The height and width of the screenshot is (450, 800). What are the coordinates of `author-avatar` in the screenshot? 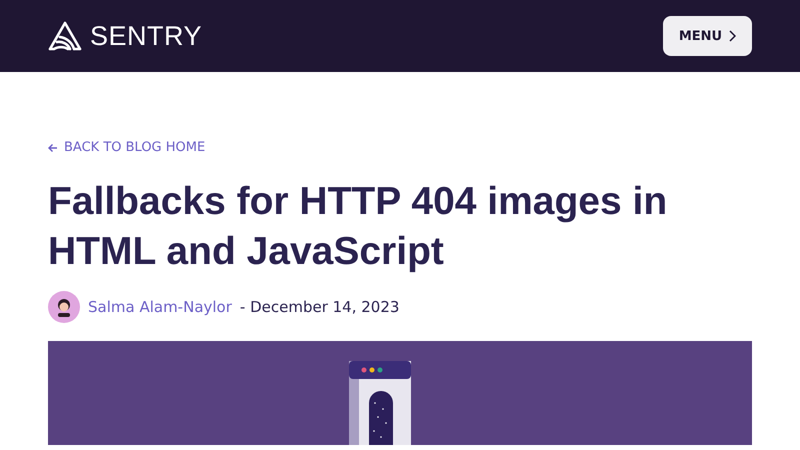 It's located at (64, 306).